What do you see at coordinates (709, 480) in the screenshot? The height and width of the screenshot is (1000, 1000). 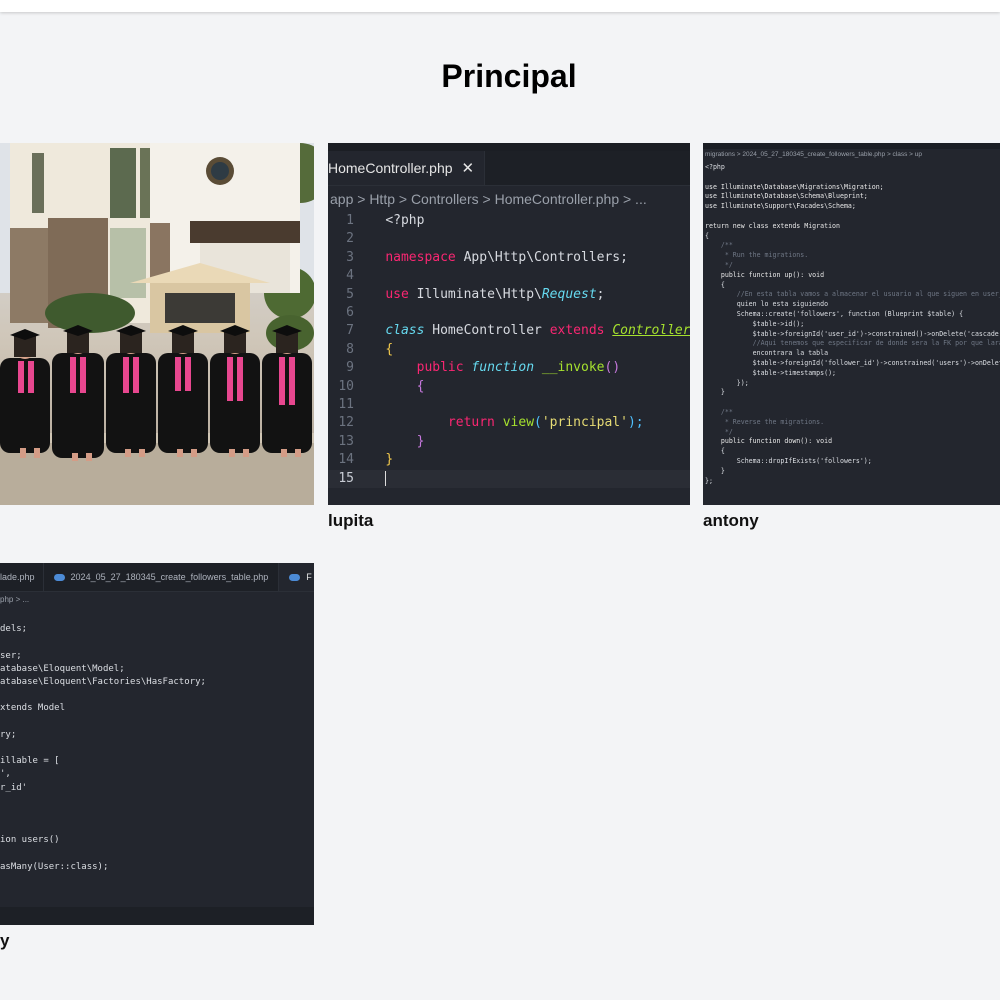 I see `code-line: };` at bounding box center [709, 480].